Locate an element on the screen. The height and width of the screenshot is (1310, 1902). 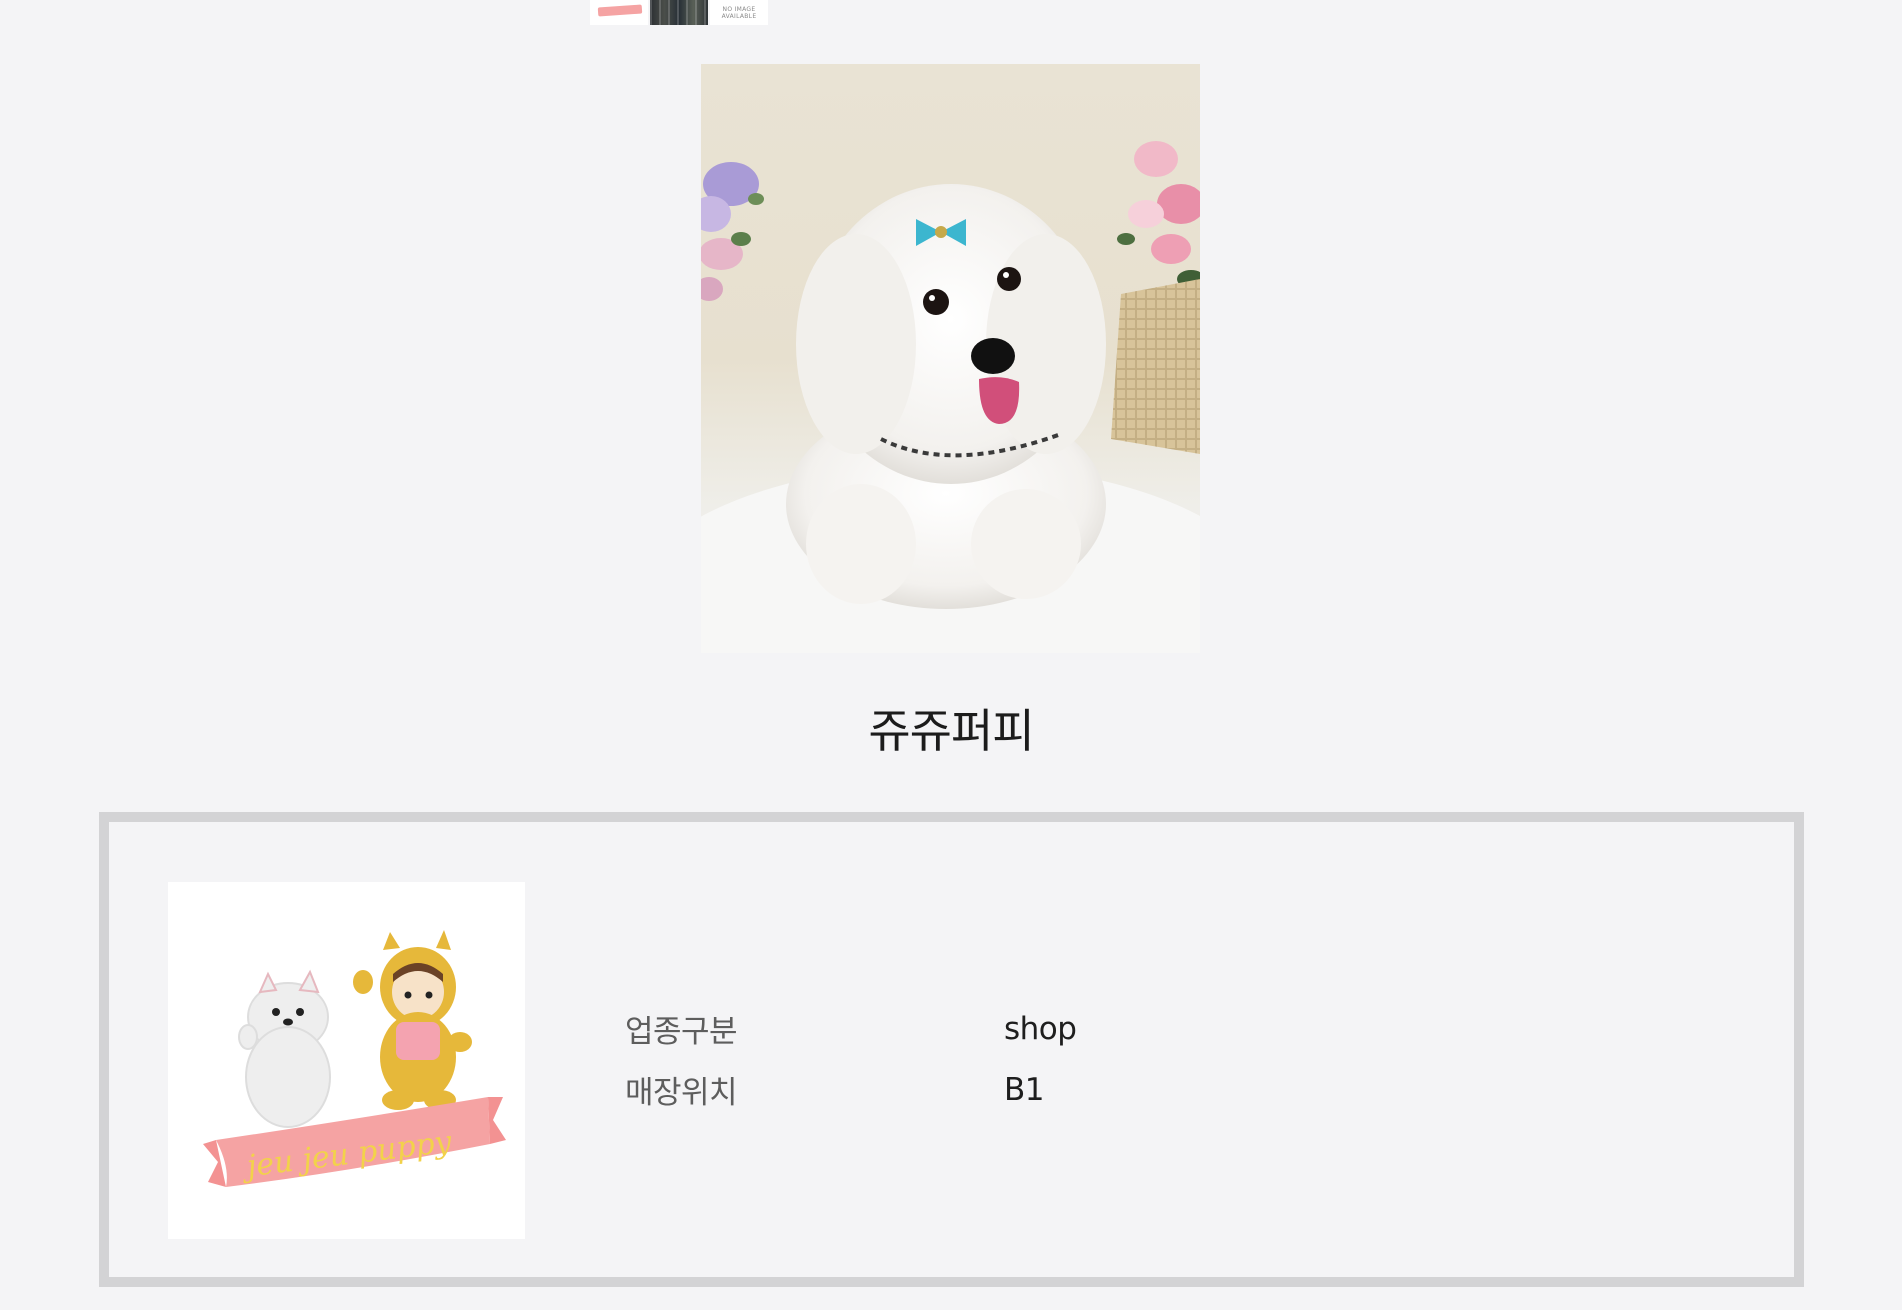
shop-title: 쥬쥬퍼피 is located at coordinates (951, 731).